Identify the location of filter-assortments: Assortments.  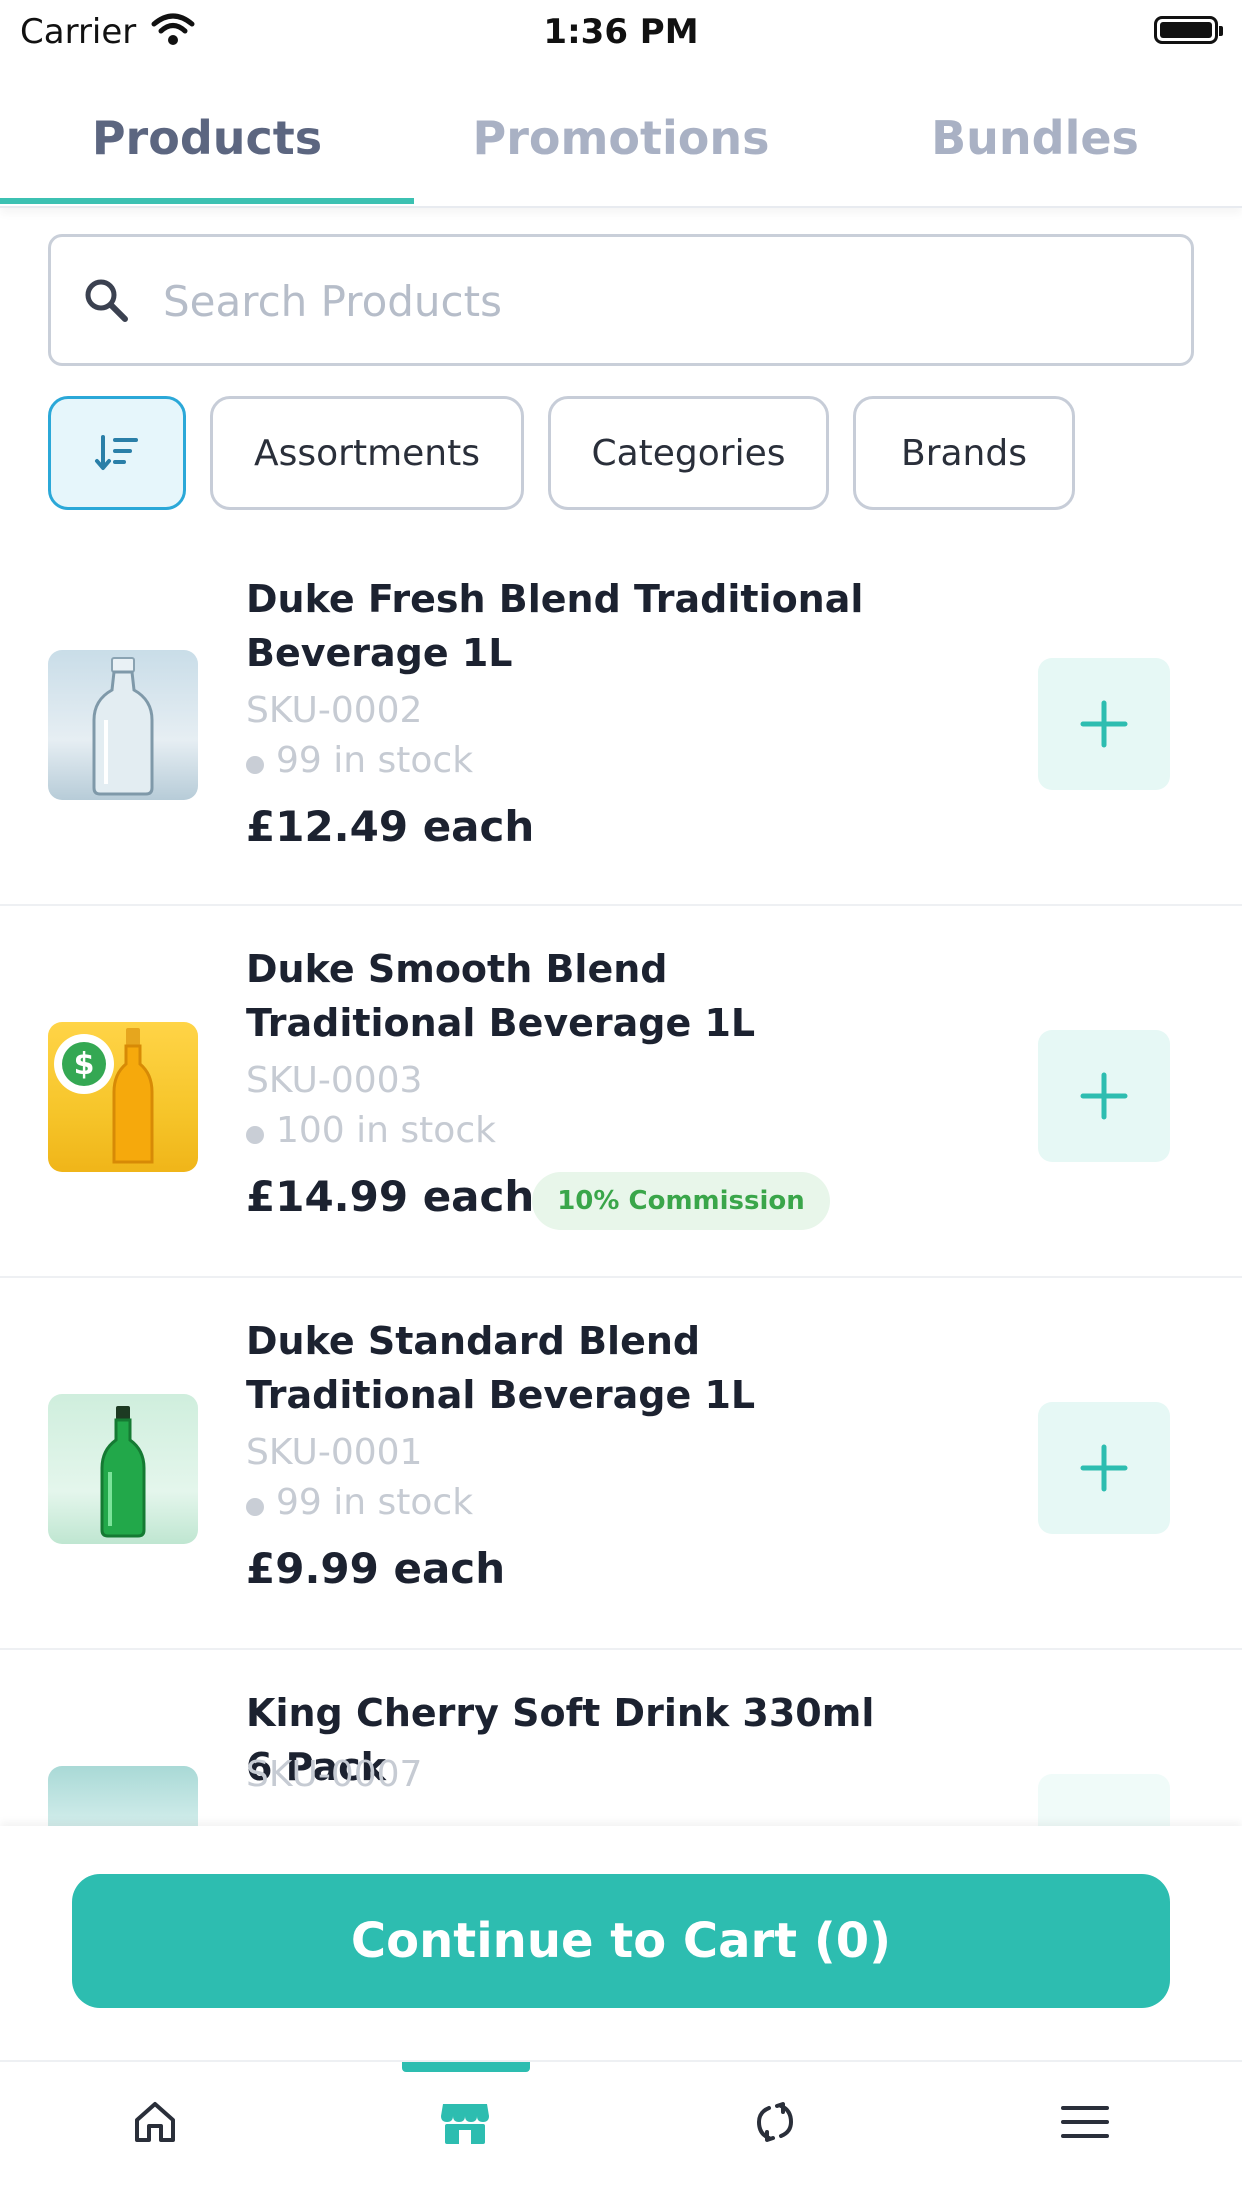
(367, 453).